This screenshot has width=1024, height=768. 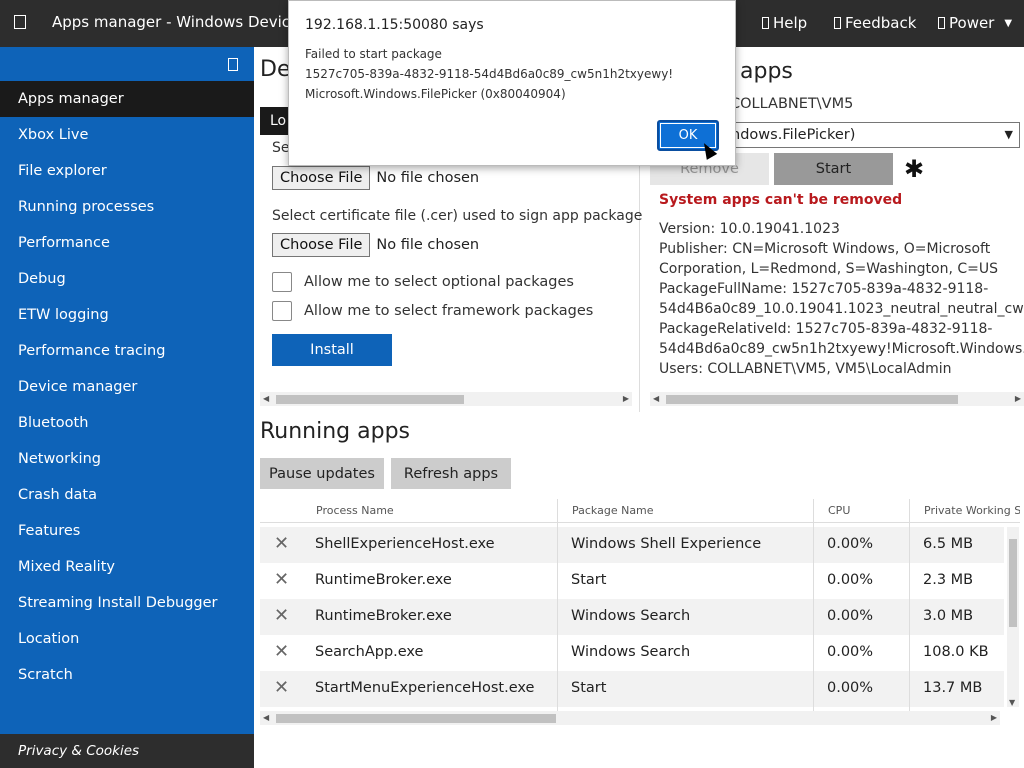 What do you see at coordinates (127, 567) in the screenshot?
I see `sidebar-item-mixed-reality: Mixed Reality` at bounding box center [127, 567].